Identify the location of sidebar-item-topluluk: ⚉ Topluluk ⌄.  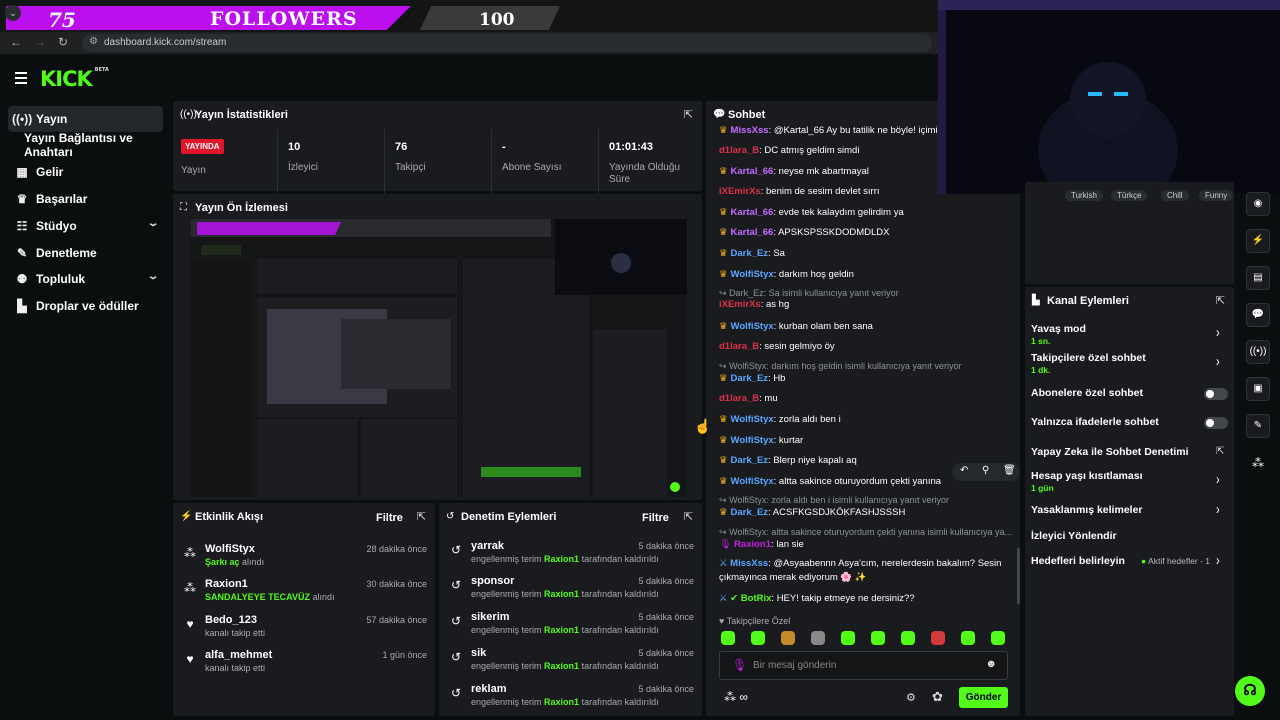
(85, 279).